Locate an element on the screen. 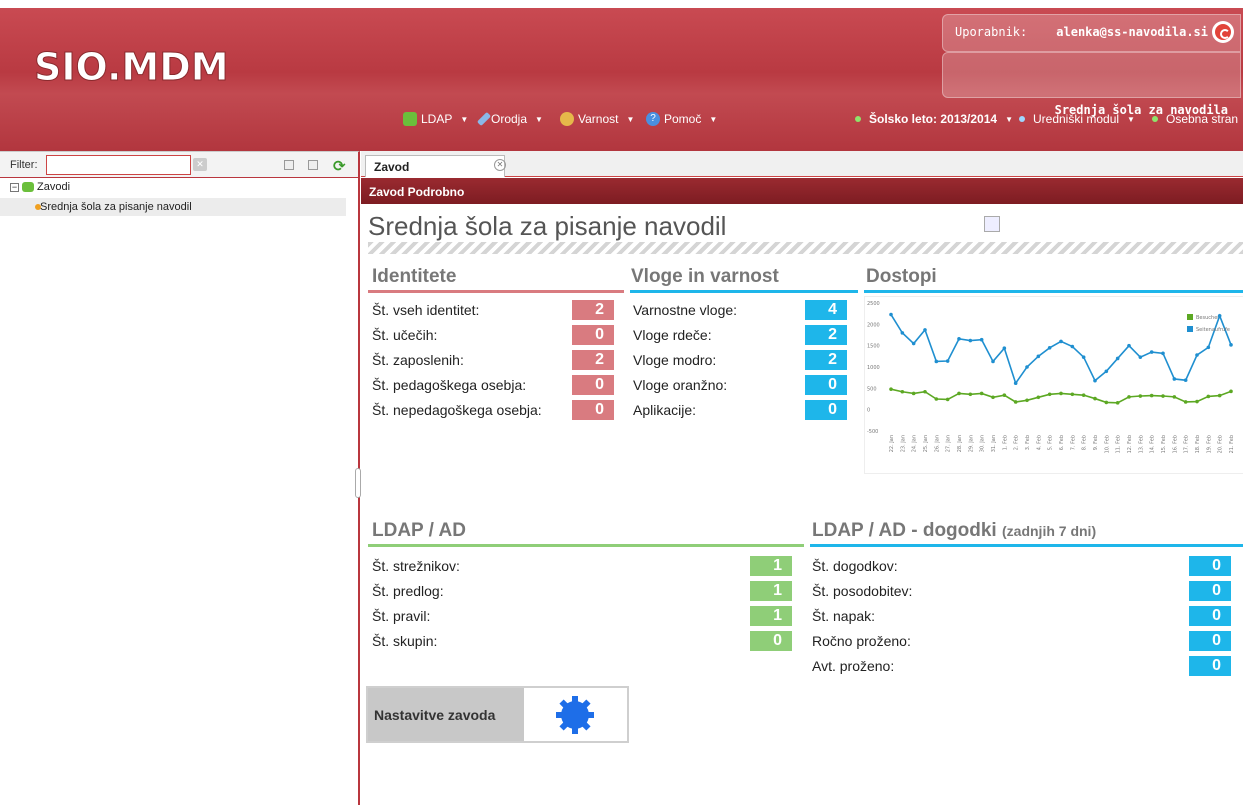  menu-ldap: LDAP ▼ is located at coordinates (435, 119).